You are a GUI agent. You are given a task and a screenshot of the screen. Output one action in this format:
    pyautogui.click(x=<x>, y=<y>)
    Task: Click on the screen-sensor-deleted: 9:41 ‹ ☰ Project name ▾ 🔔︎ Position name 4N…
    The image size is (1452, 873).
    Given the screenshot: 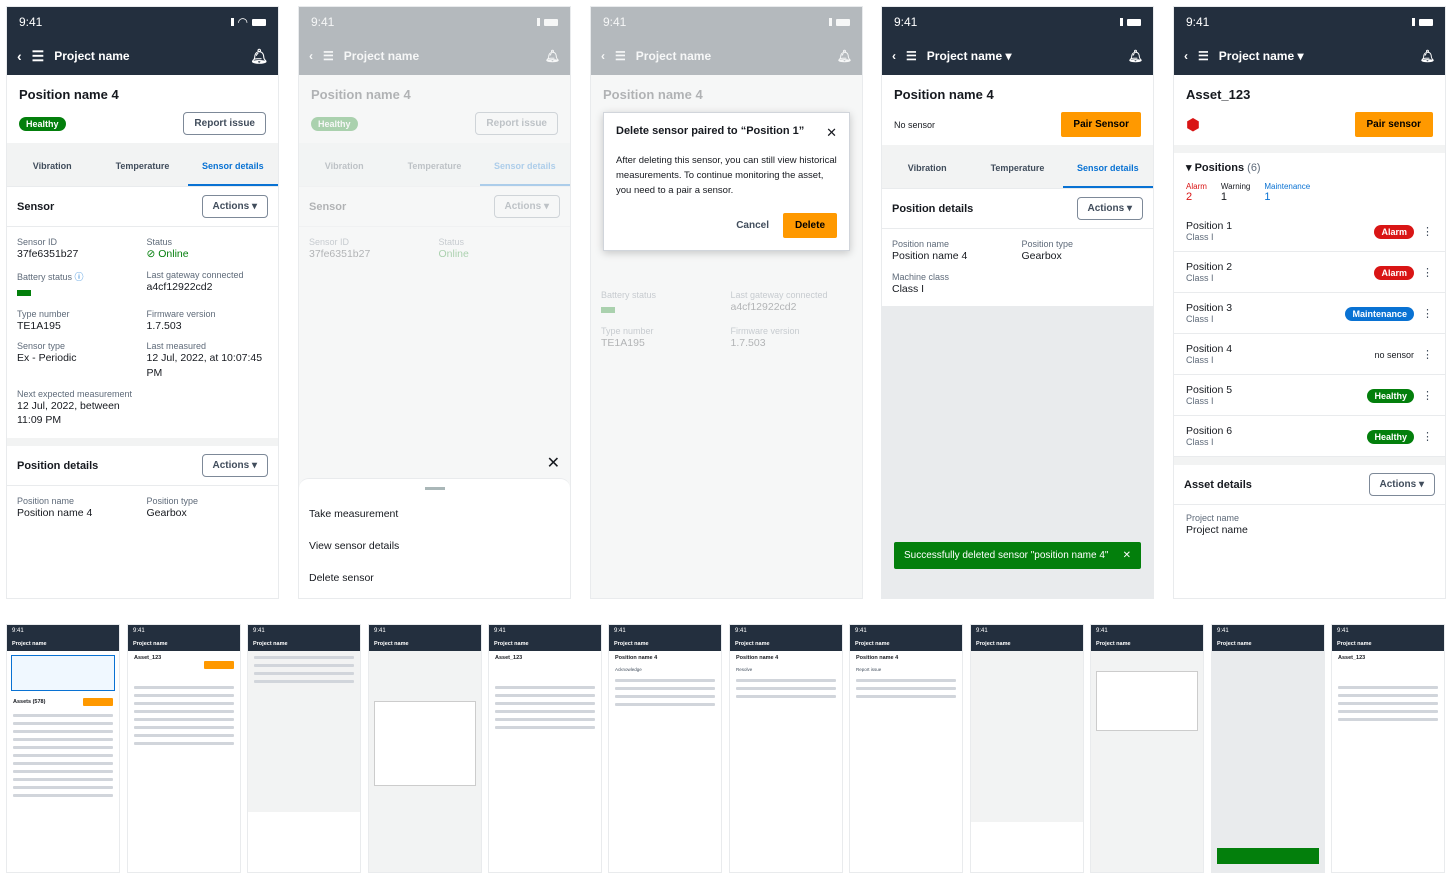 What is the action you would take?
    pyautogui.click(x=1017, y=302)
    